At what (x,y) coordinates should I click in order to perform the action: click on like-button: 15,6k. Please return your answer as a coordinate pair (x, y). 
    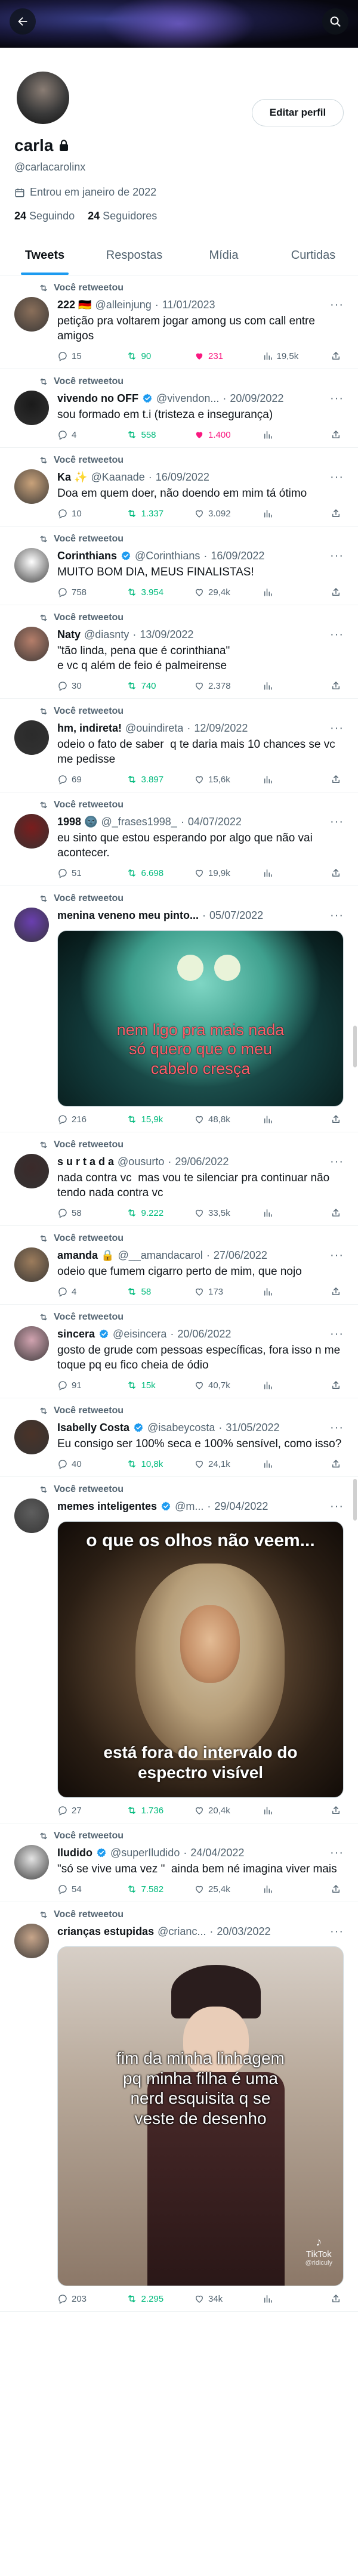
    Looking at the image, I should click on (215, 780).